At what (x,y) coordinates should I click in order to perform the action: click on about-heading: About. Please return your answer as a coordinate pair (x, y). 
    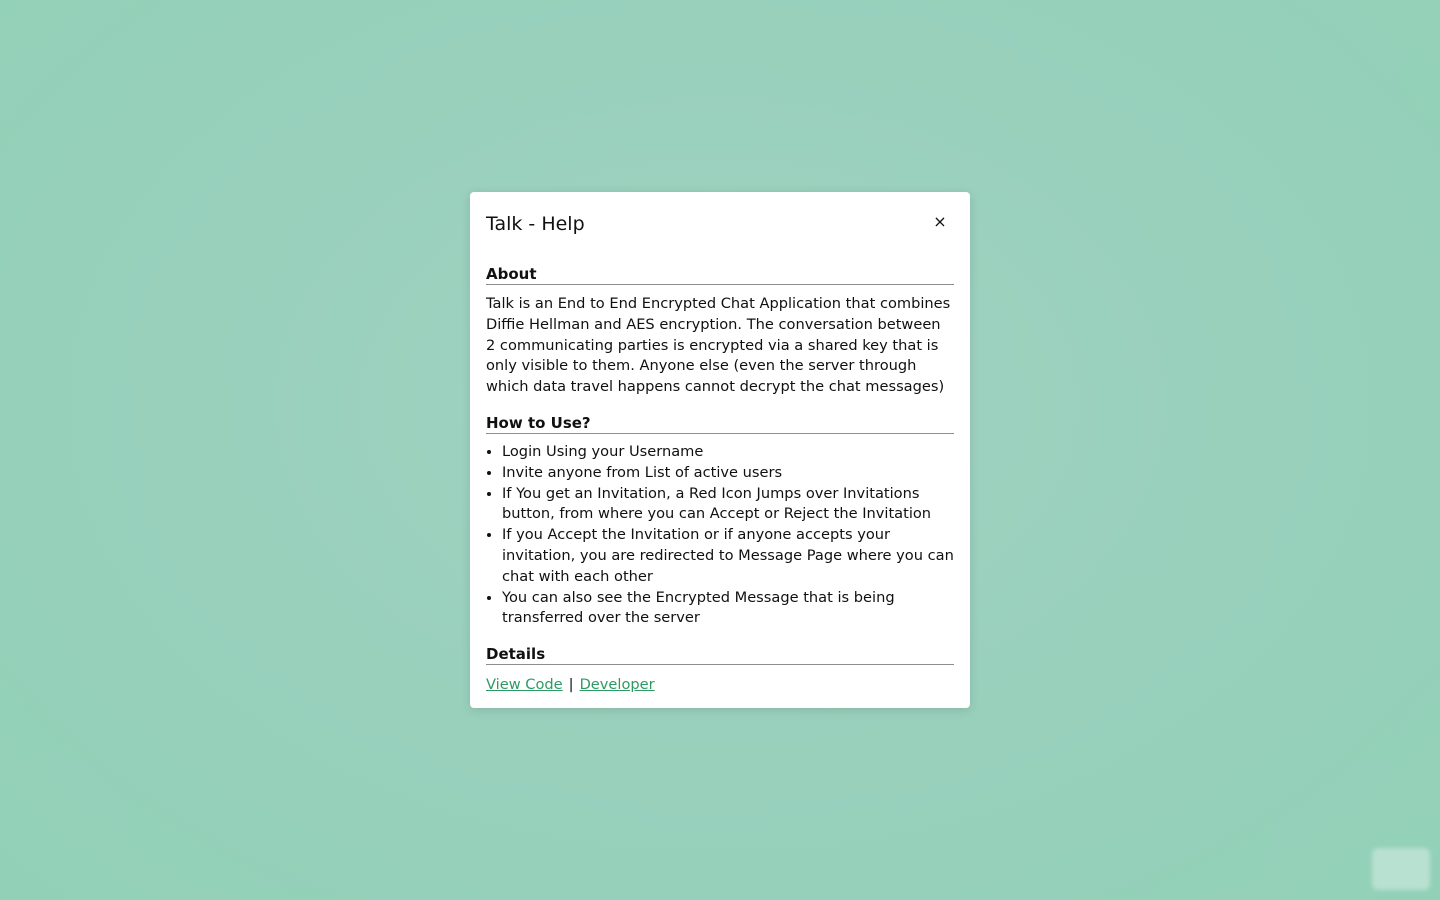
    Looking at the image, I should click on (720, 274).